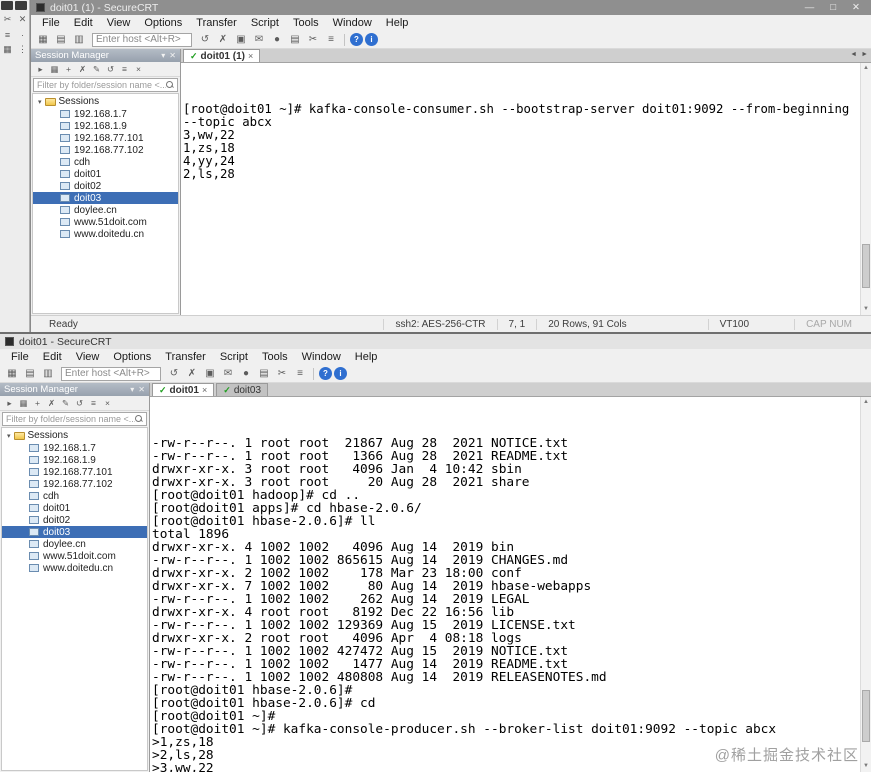  Describe the element at coordinates (234, 357) in the screenshot. I see `menu-item: Script` at that location.